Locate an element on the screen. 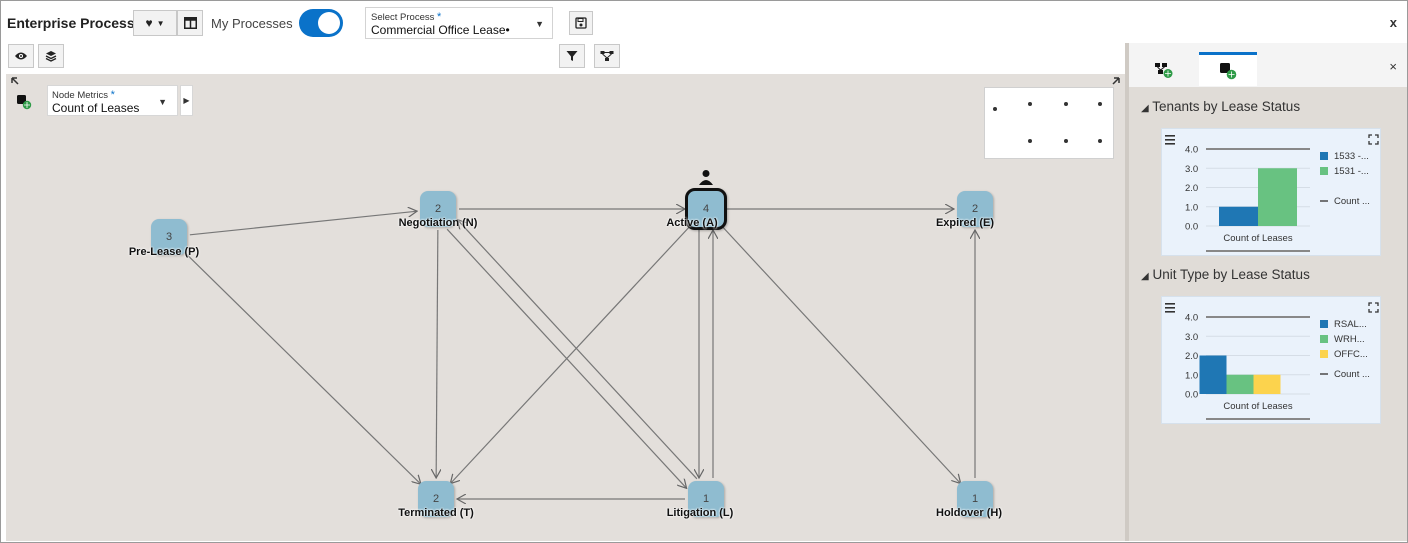 The image size is (1408, 543). node-metrics-value: Count of Leases is located at coordinates (96, 108).